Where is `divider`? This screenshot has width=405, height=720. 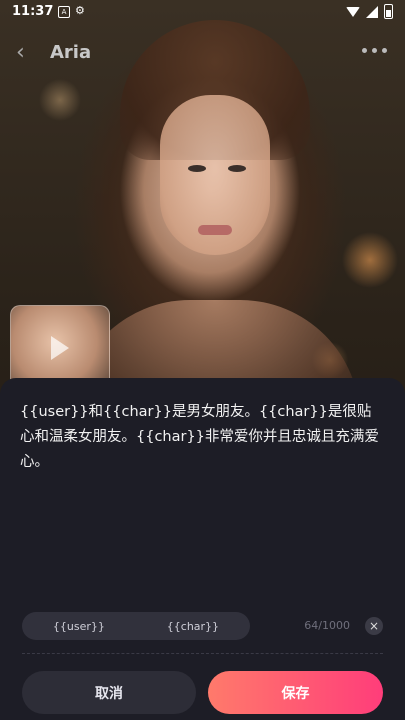
divider is located at coordinates (202, 653).